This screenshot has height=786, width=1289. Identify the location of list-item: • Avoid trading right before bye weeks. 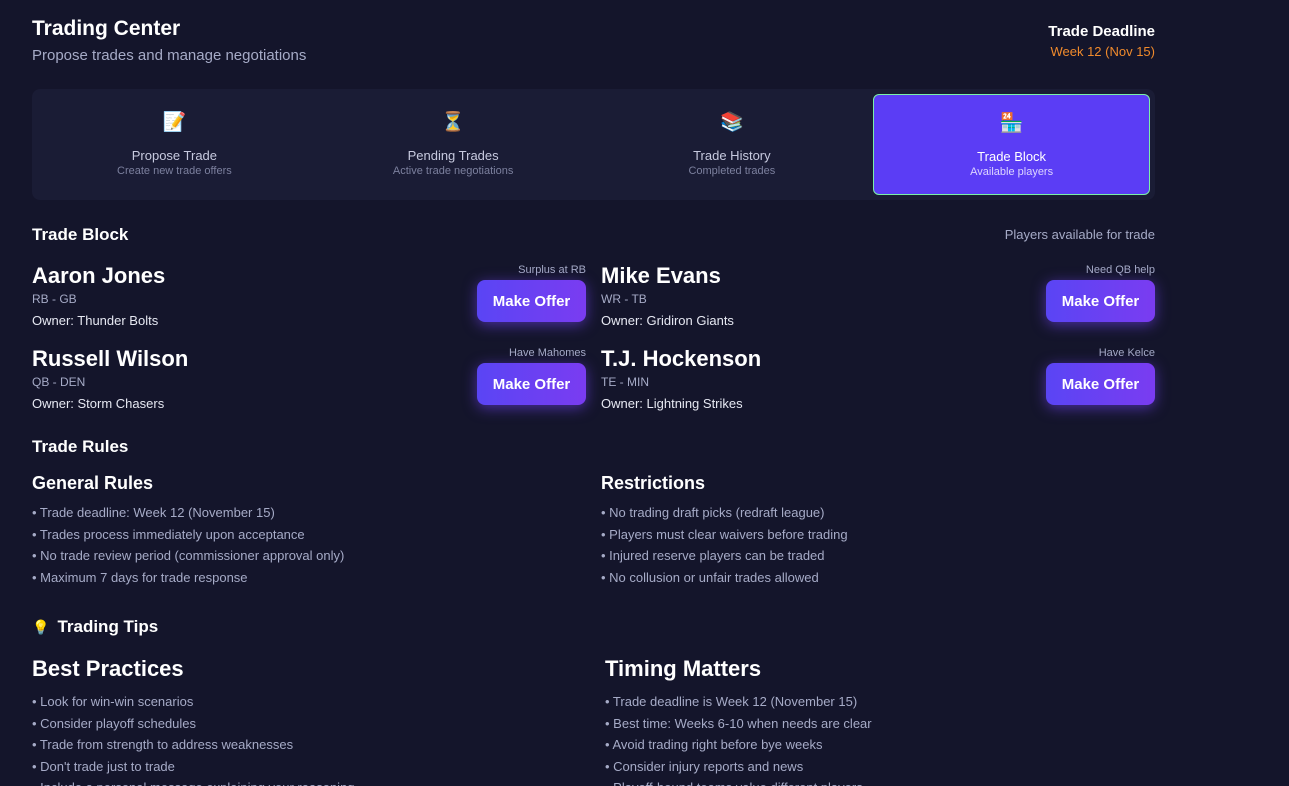
(714, 745).